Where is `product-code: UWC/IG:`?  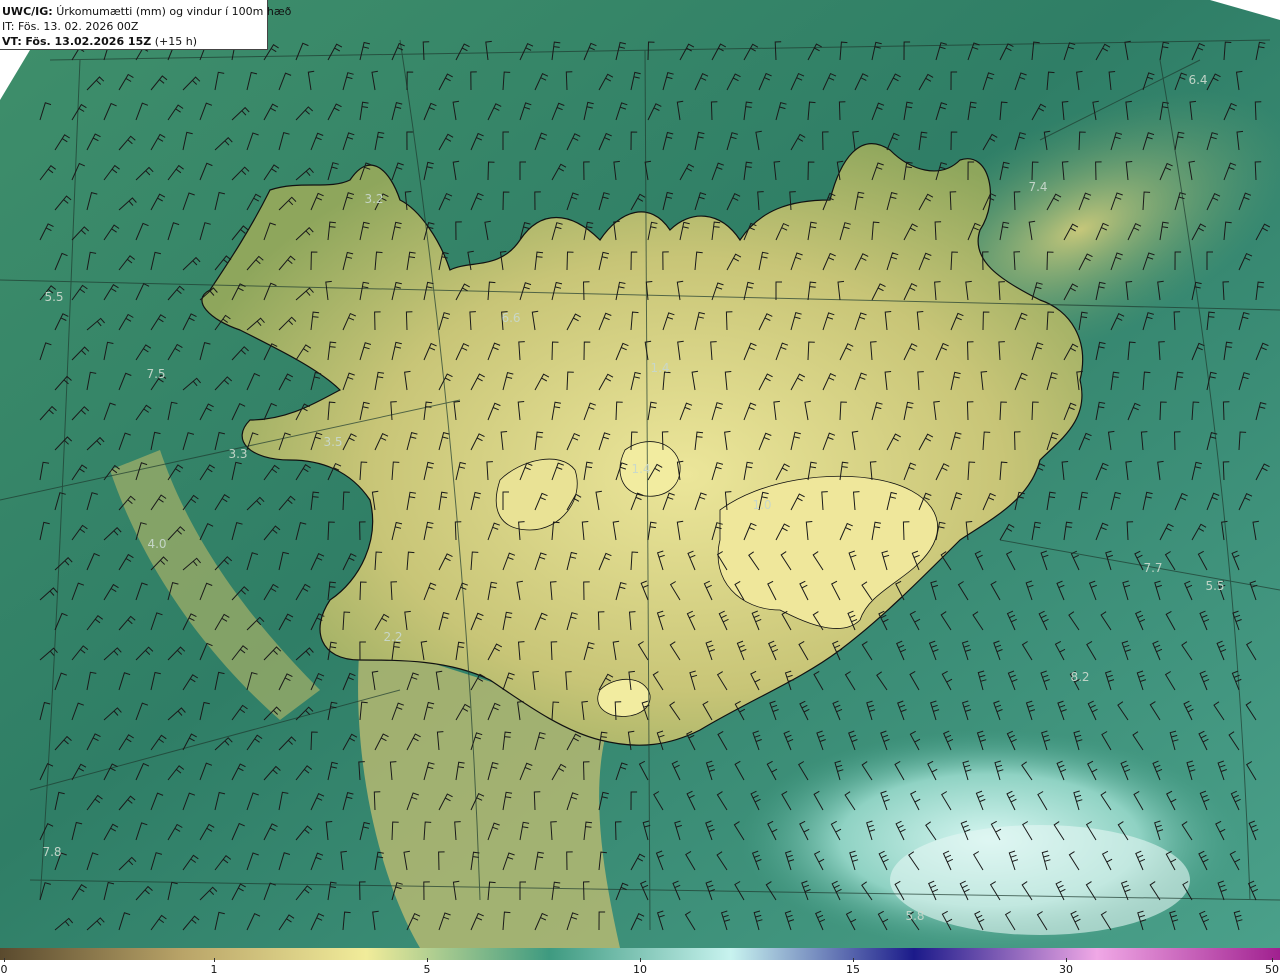
product-code: UWC/IG: is located at coordinates (27, 11).